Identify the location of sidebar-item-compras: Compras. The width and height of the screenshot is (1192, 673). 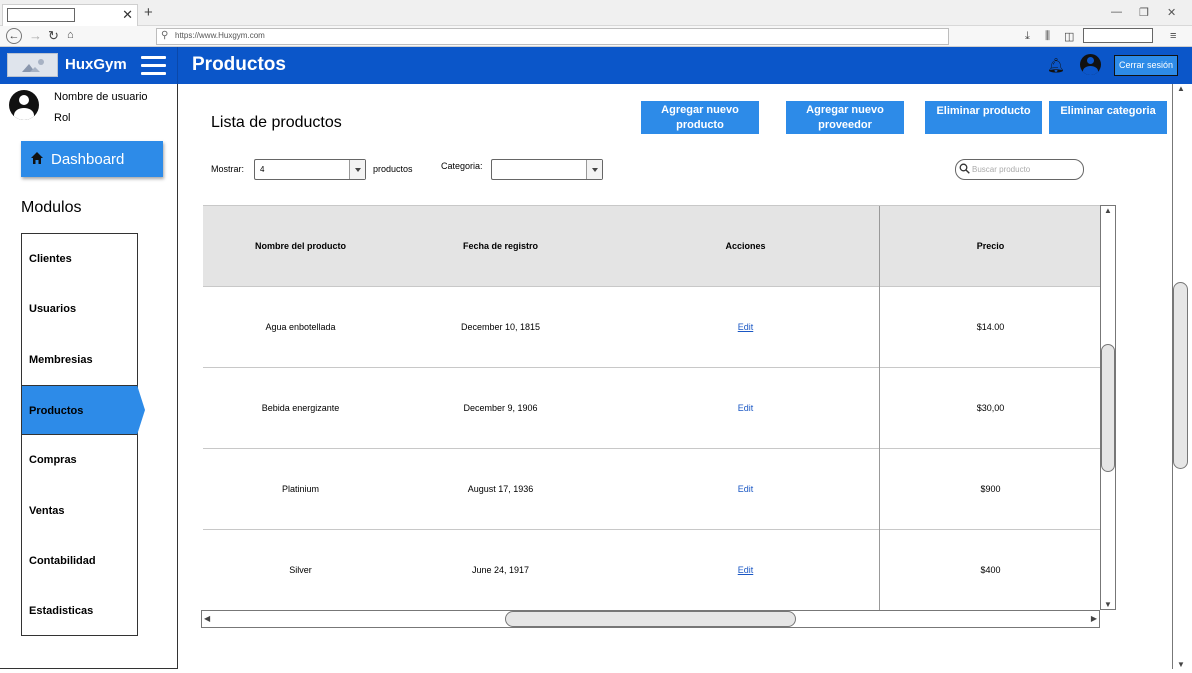
(79, 460).